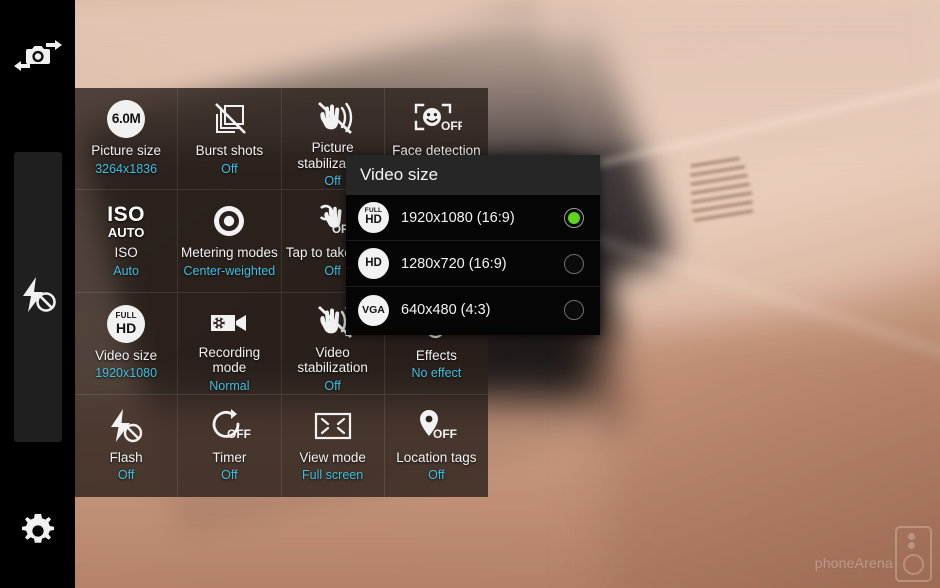  Describe the element at coordinates (454, 263) in the screenshot. I see `option-label: 1280x720 (16:9)` at that location.